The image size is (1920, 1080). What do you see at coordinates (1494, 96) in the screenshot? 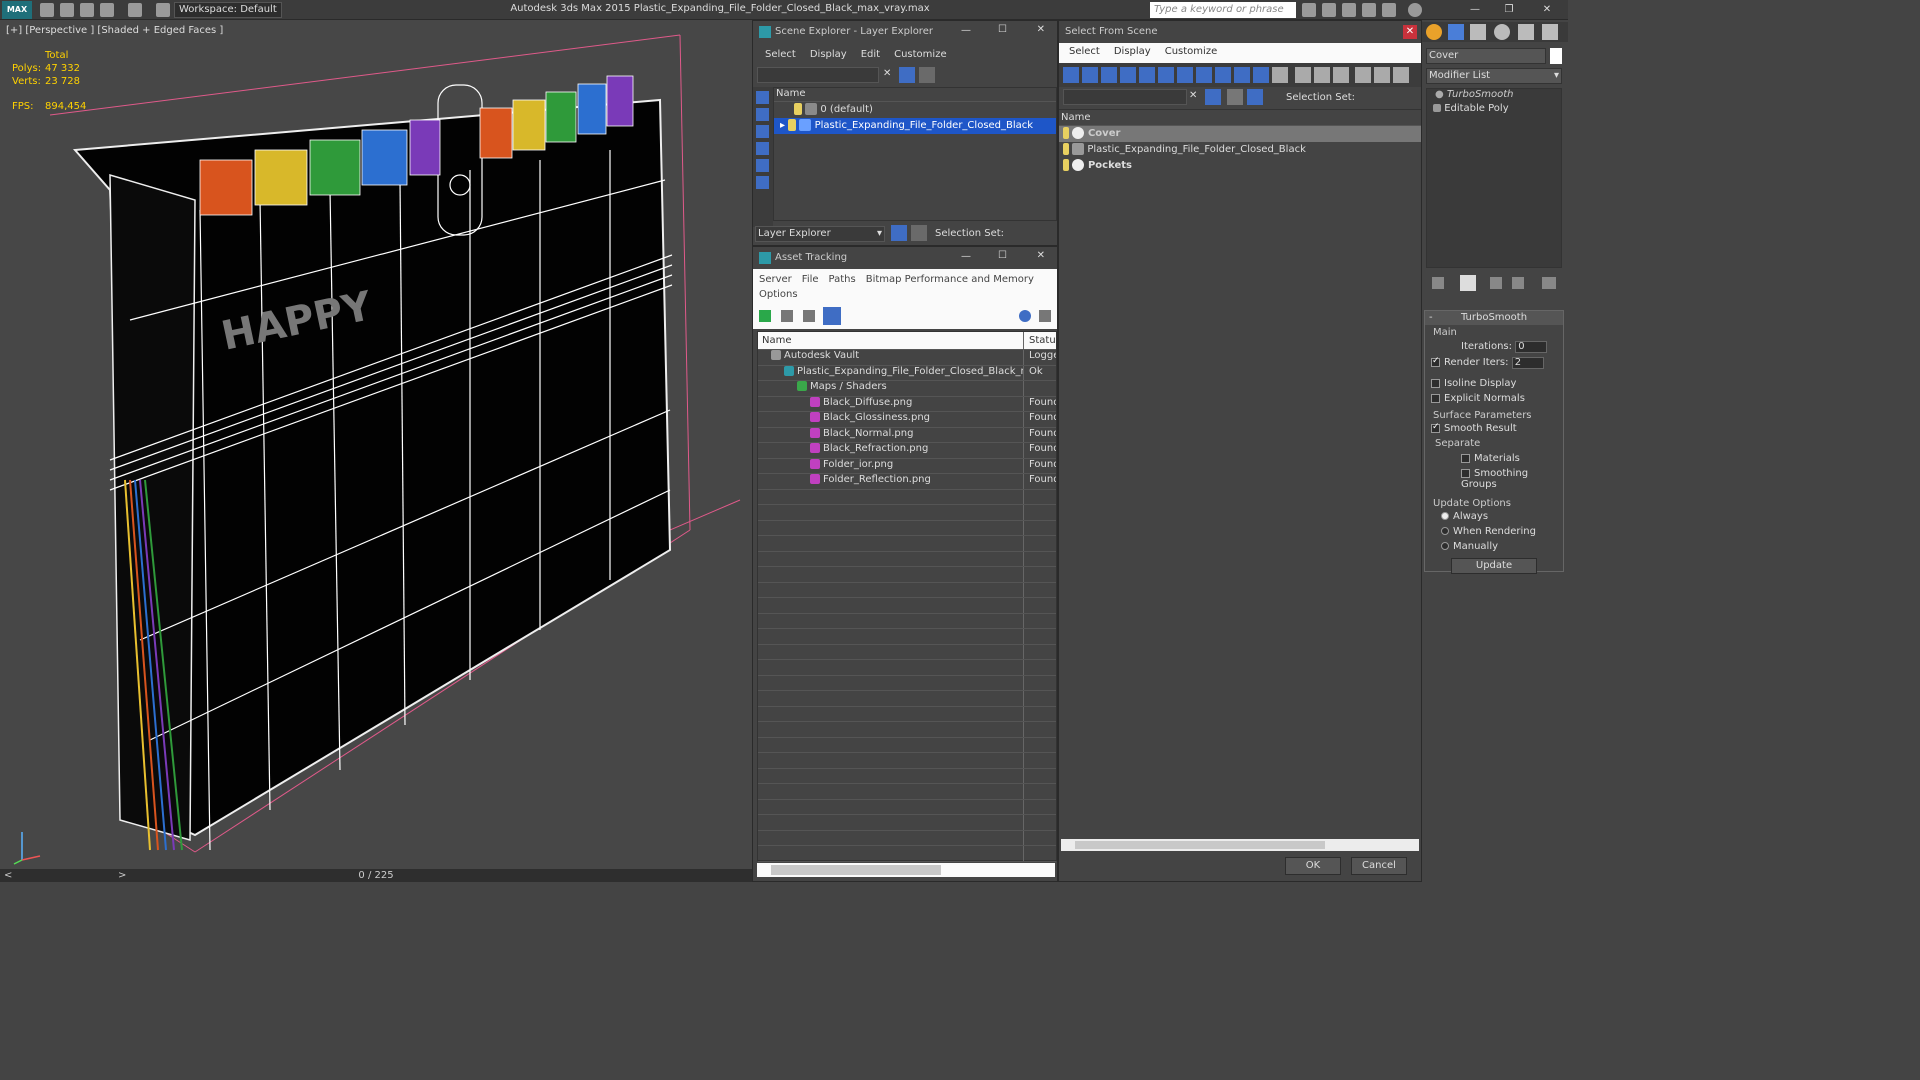
I see `modifier-stack-item: ● TurboSmooth` at bounding box center [1494, 96].